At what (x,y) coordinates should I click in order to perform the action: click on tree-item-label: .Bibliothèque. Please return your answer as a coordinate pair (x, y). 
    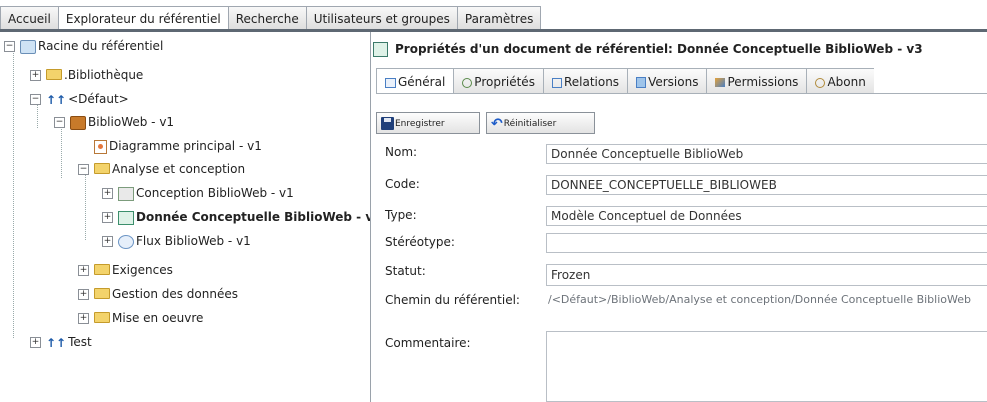
    Looking at the image, I should click on (104, 75).